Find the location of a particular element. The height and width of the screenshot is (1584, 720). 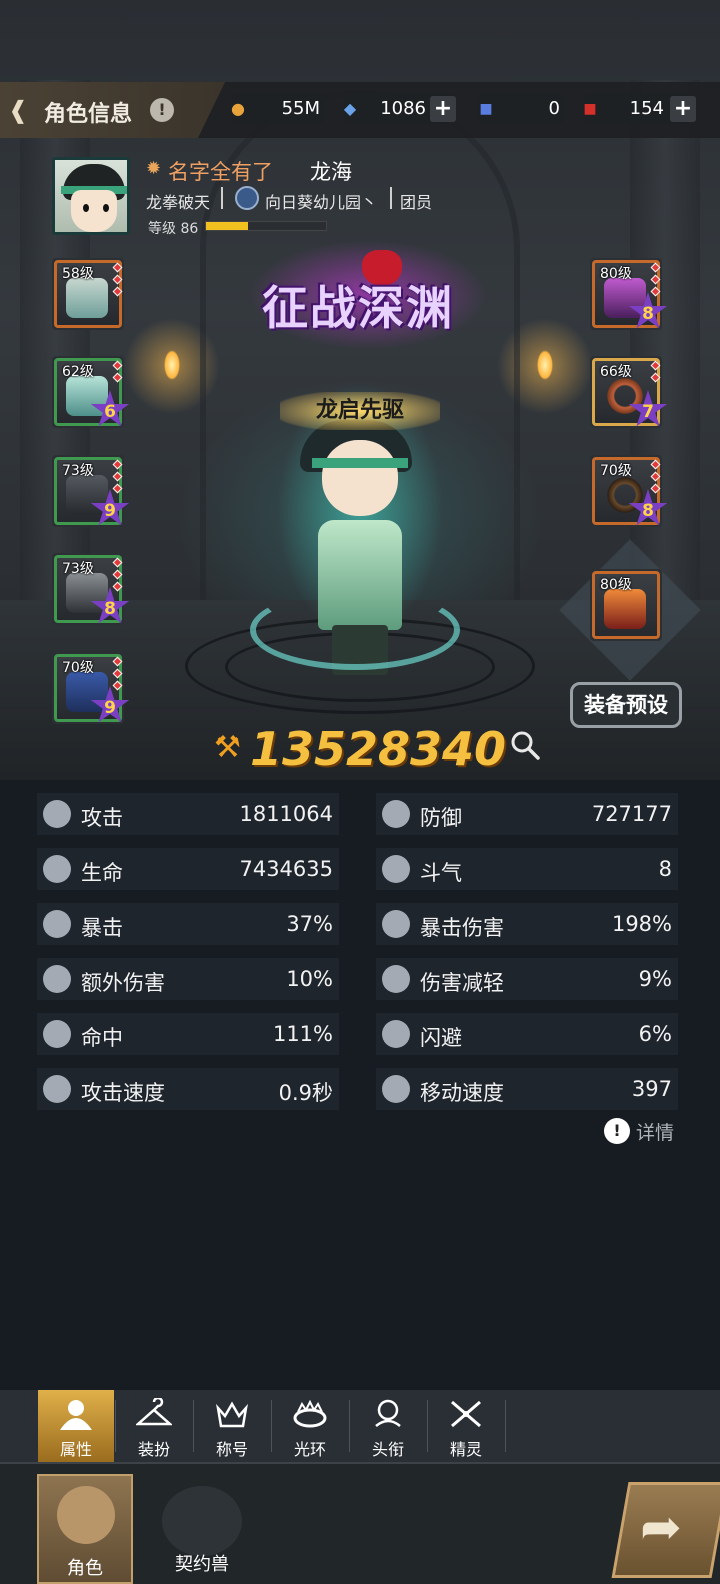

card-value: 0 is located at coordinates (554, 108).